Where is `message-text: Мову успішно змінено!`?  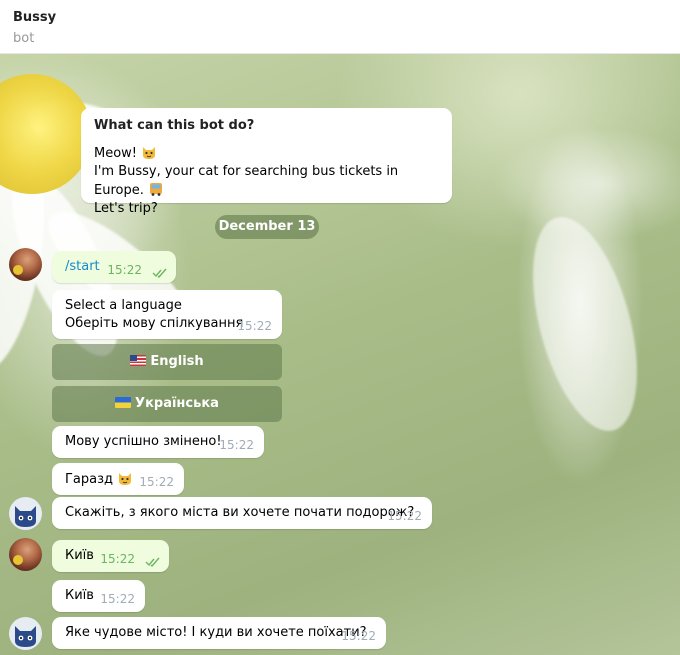 message-text: Мову успішно змінено! is located at coordinates (143, 441).